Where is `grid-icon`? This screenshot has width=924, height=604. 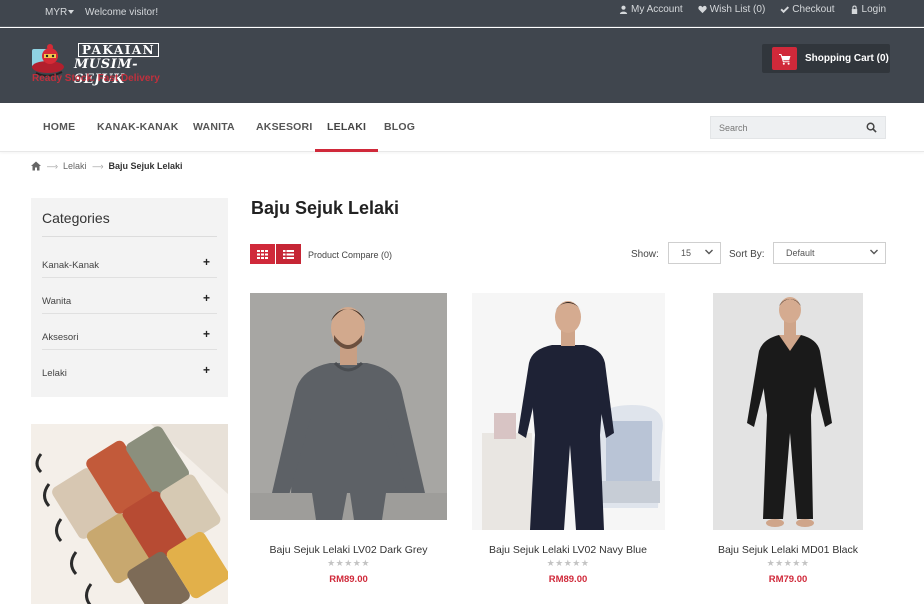 grid-icon is located at coordinates (262, 254).